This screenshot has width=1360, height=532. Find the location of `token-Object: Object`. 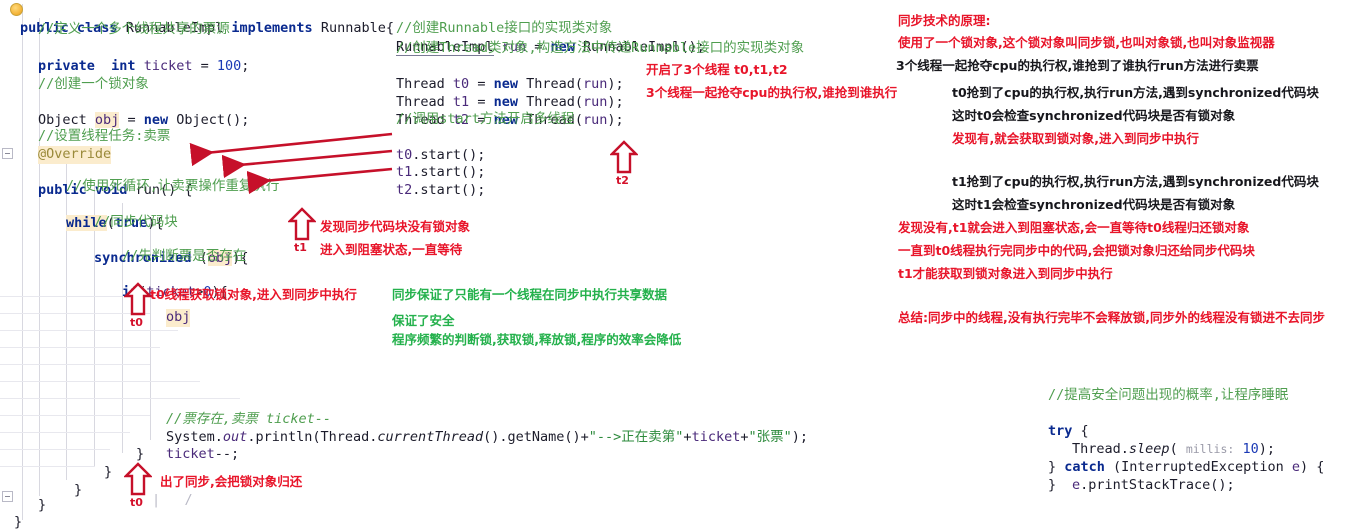

token-Object: Object is located at coordinates (62, 119).